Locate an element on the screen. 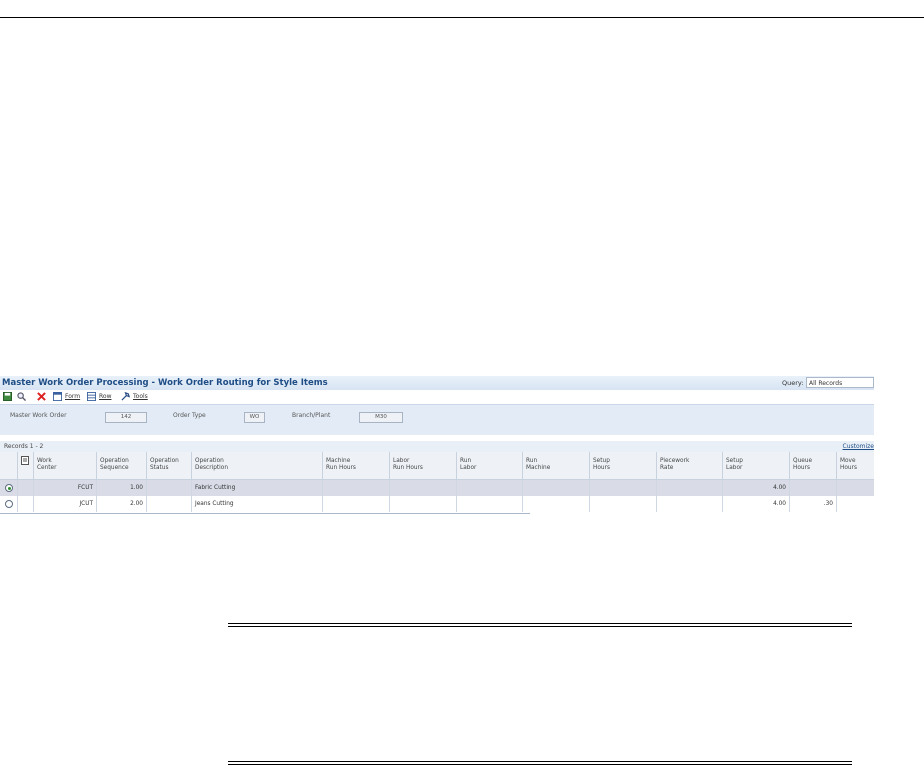 The width and height of the screenshot is (924, 769). order-type-field: WO is located at coordinates (254, 417).